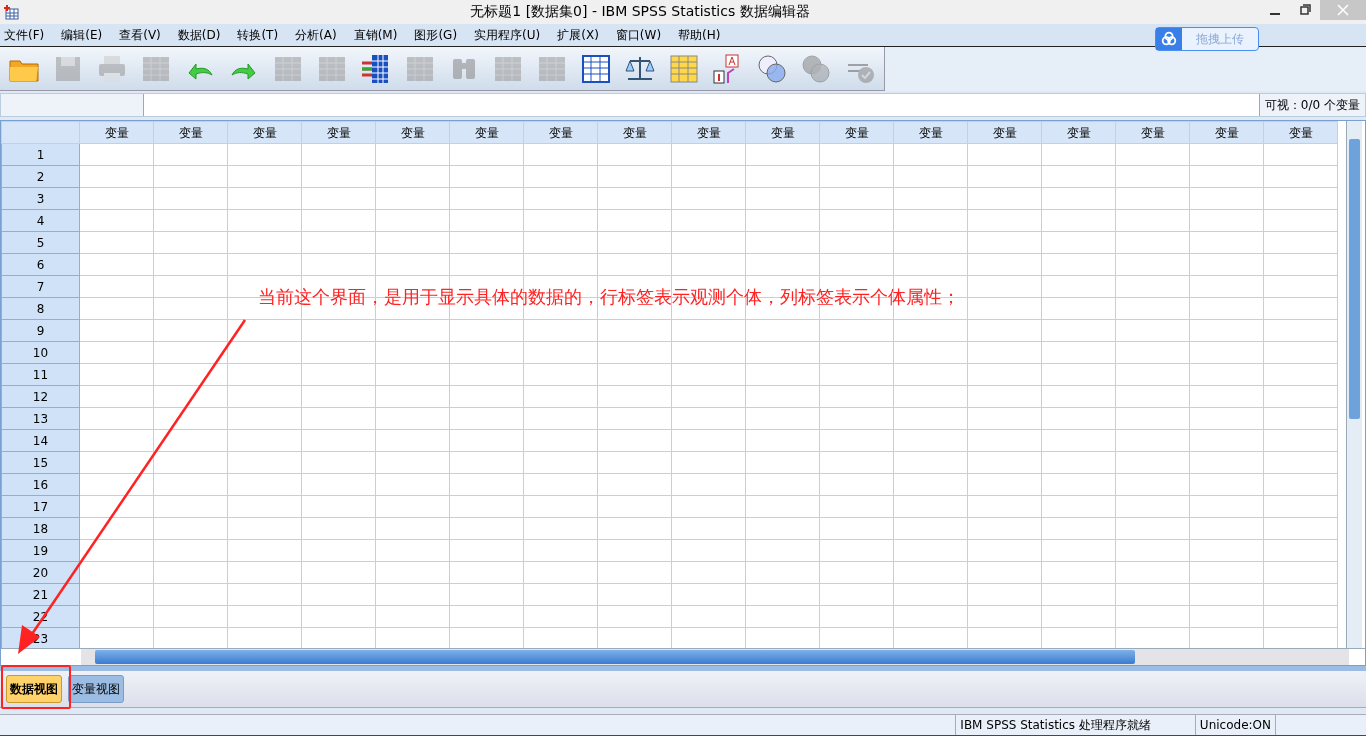 The width and height of the screenshot is (1366, 736). I want to click on horizontal-scrollbar, so click(715, 657).